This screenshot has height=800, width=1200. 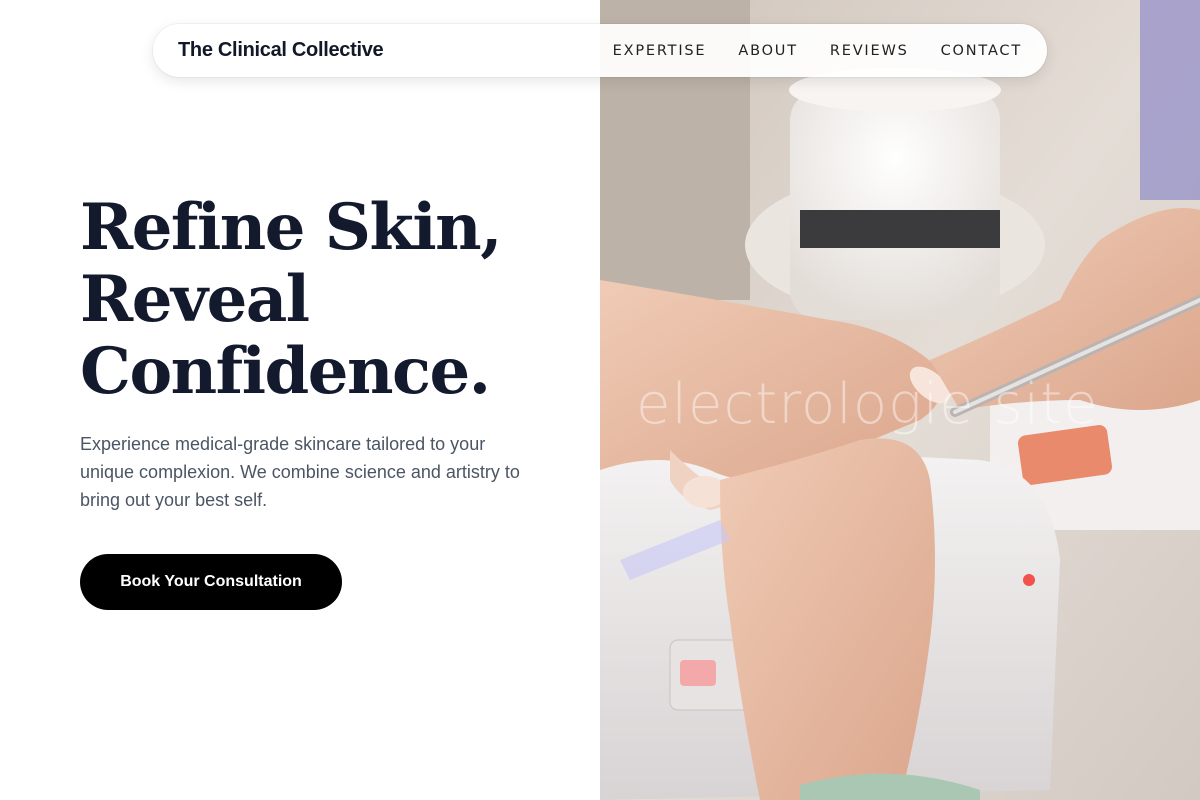 What do you see at coordinates (285, 371) in the screenshot?
I see `hero-title-line-3: Confidence.` at bounding box center [285, 371].